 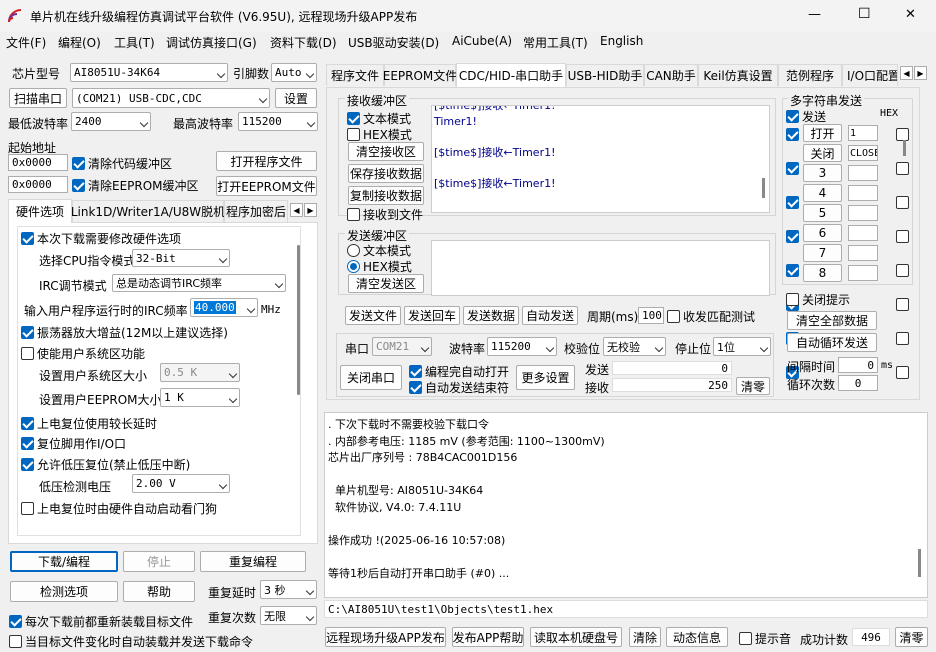 I want to click on minimize-icon: —, so click(x=814, y=14).